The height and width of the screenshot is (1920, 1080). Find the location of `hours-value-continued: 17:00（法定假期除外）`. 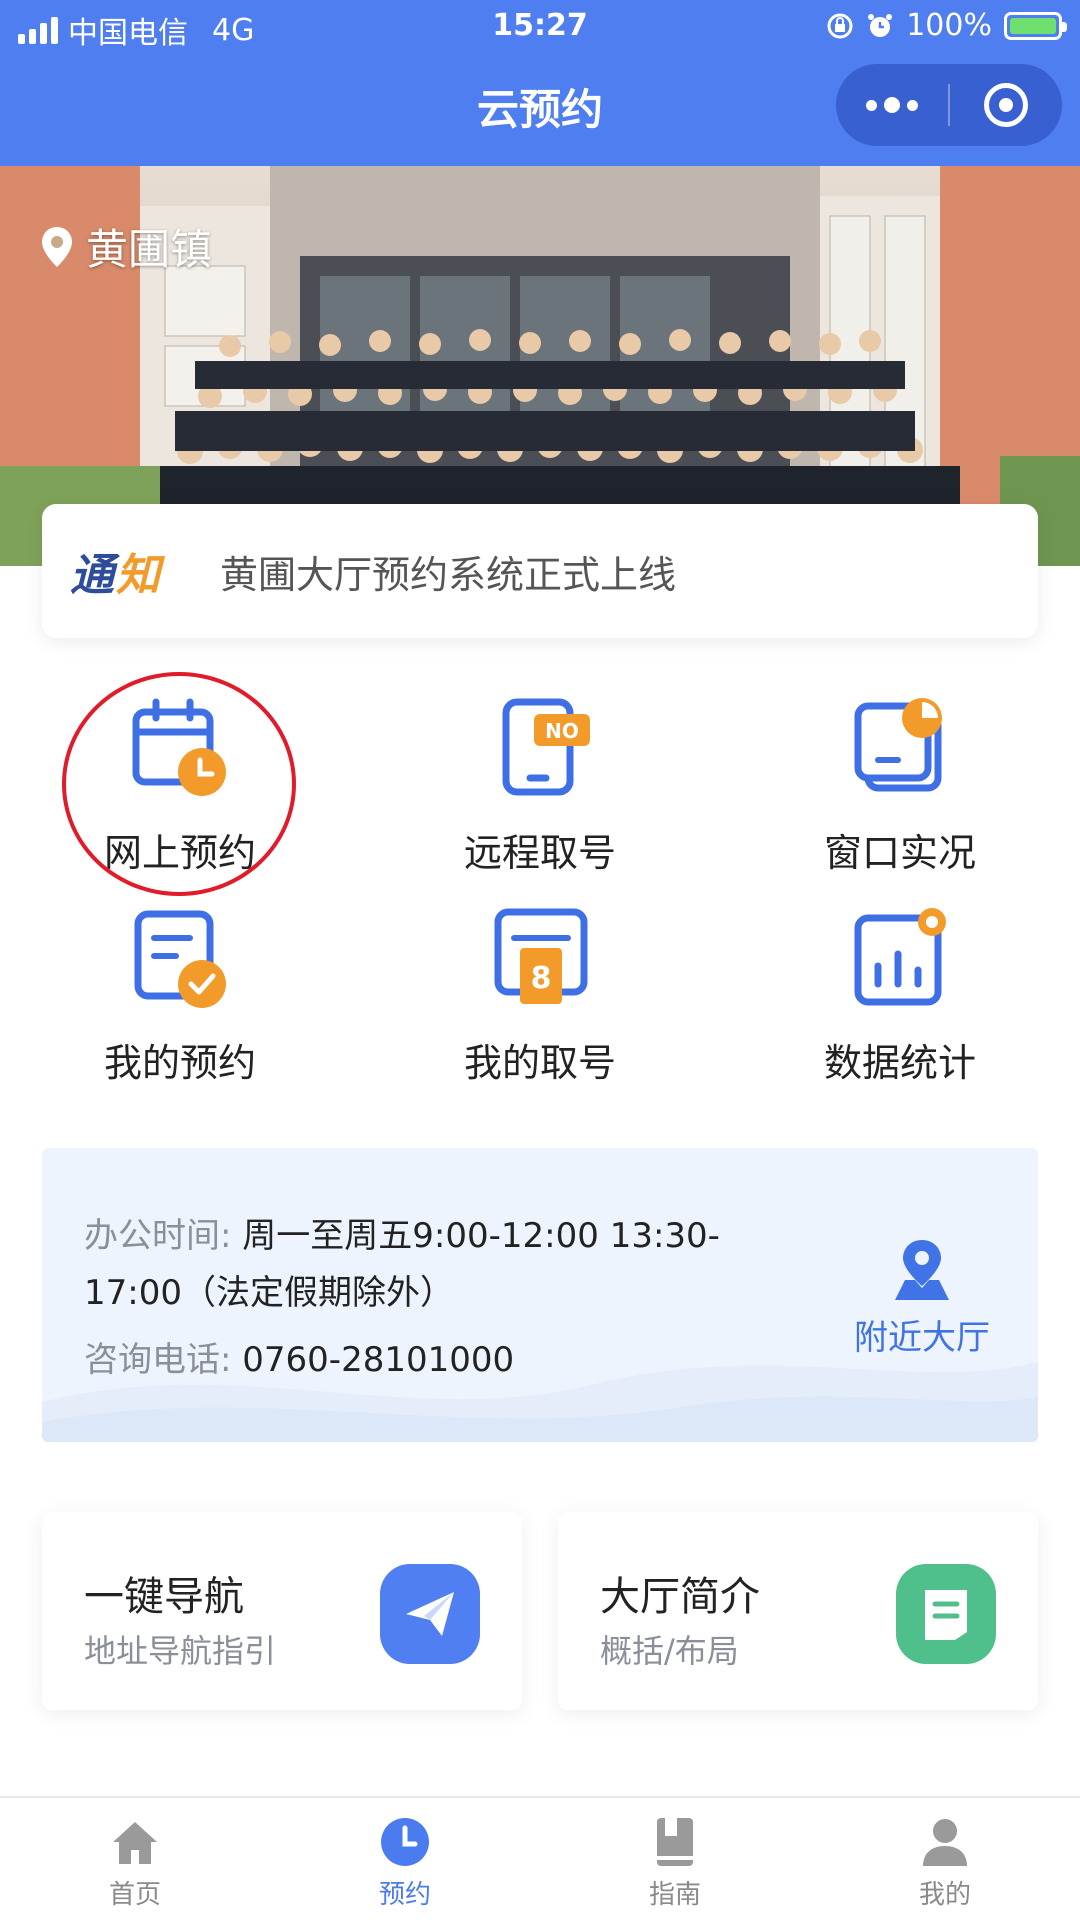

hours-value-continued: 17:00（法定假期除外） is located at coordinates (269, 1293).